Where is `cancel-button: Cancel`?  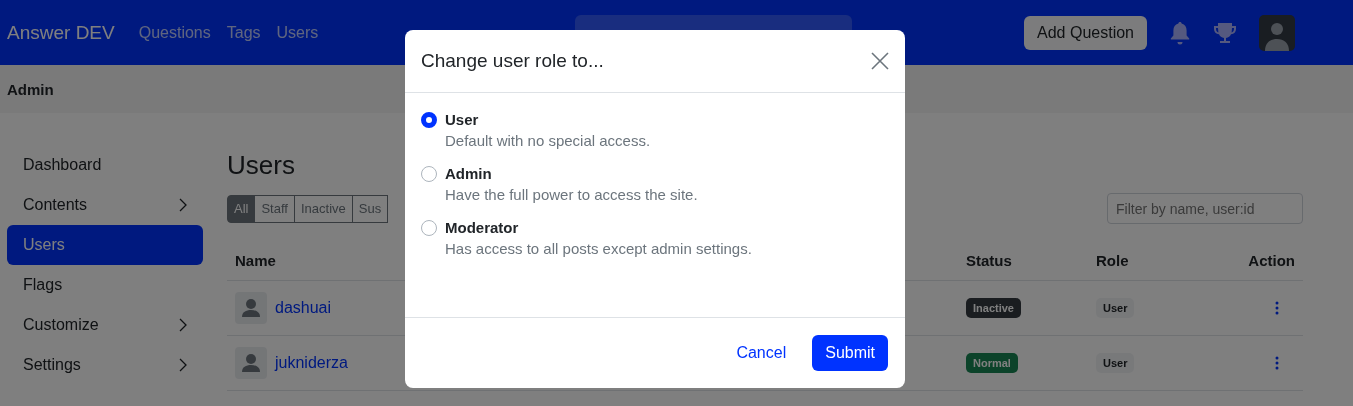
cancel-button: Cancel is located at coordinates (761, 353).